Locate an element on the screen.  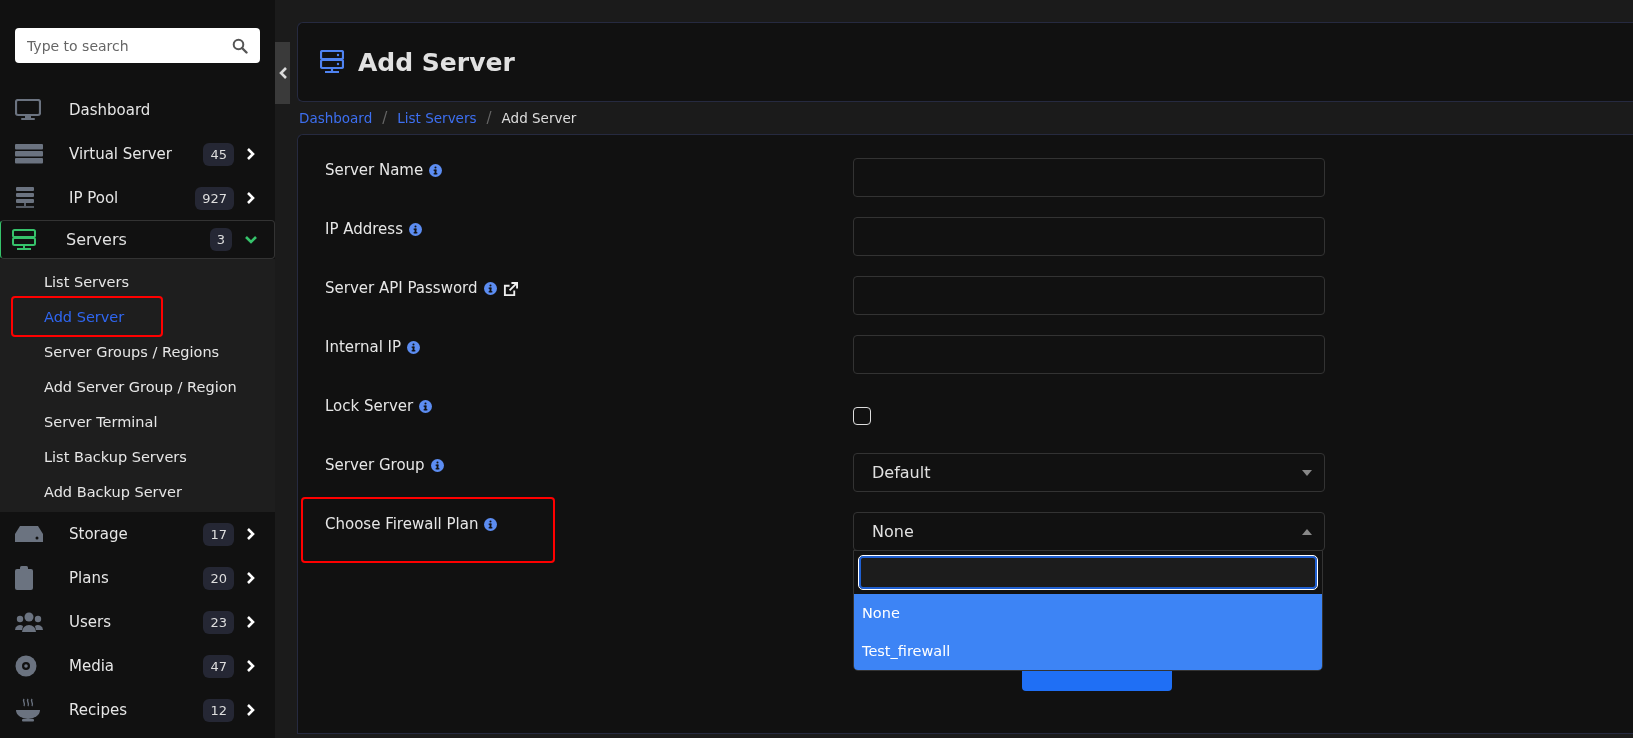
field-label: Server Group is located at coordinates (375, 465).